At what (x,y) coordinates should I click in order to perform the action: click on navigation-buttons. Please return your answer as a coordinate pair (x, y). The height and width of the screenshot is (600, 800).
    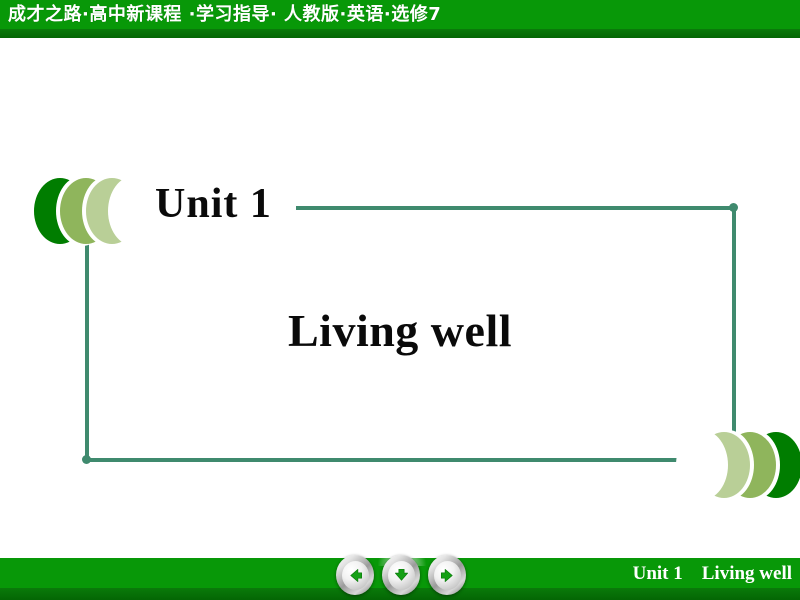
    Looking at the image, I should click on (402, 574).